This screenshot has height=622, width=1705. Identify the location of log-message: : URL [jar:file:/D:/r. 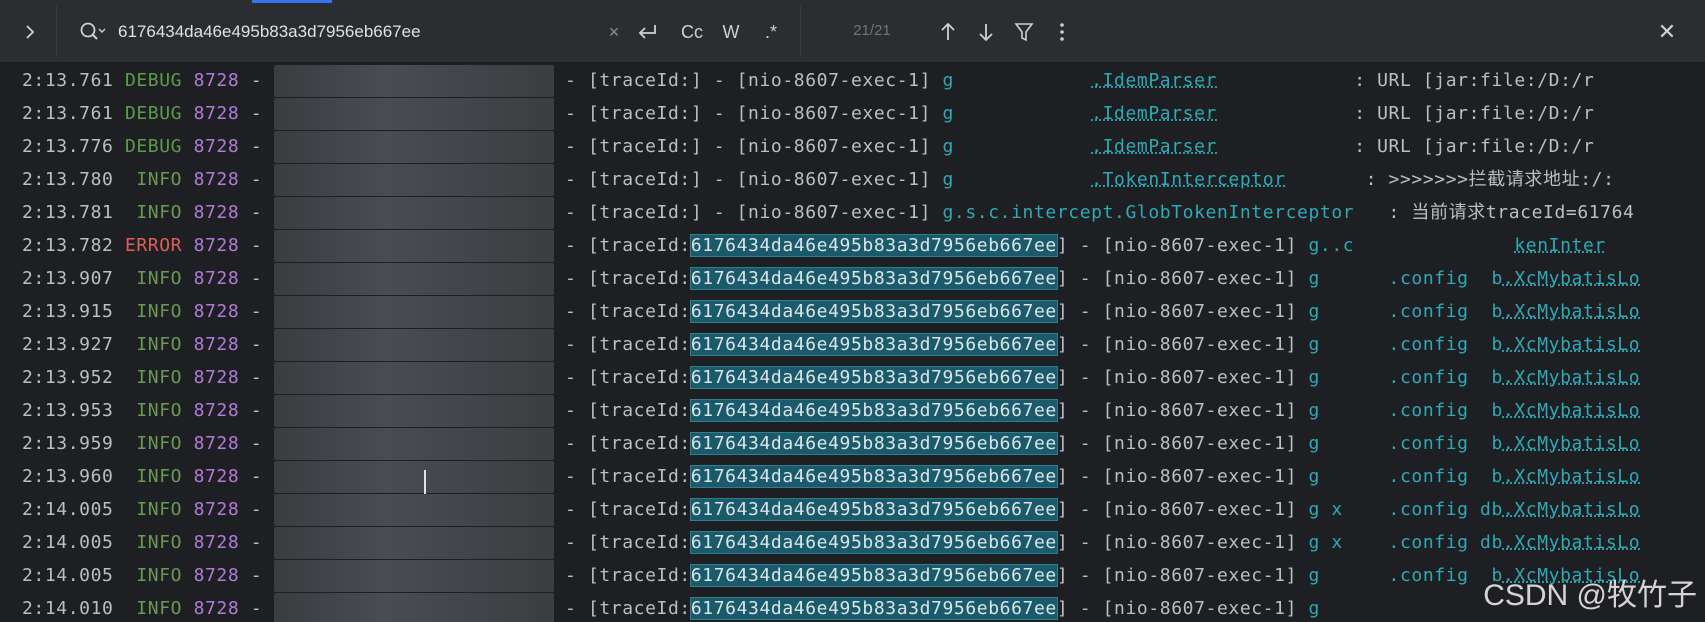
(1406, 80).